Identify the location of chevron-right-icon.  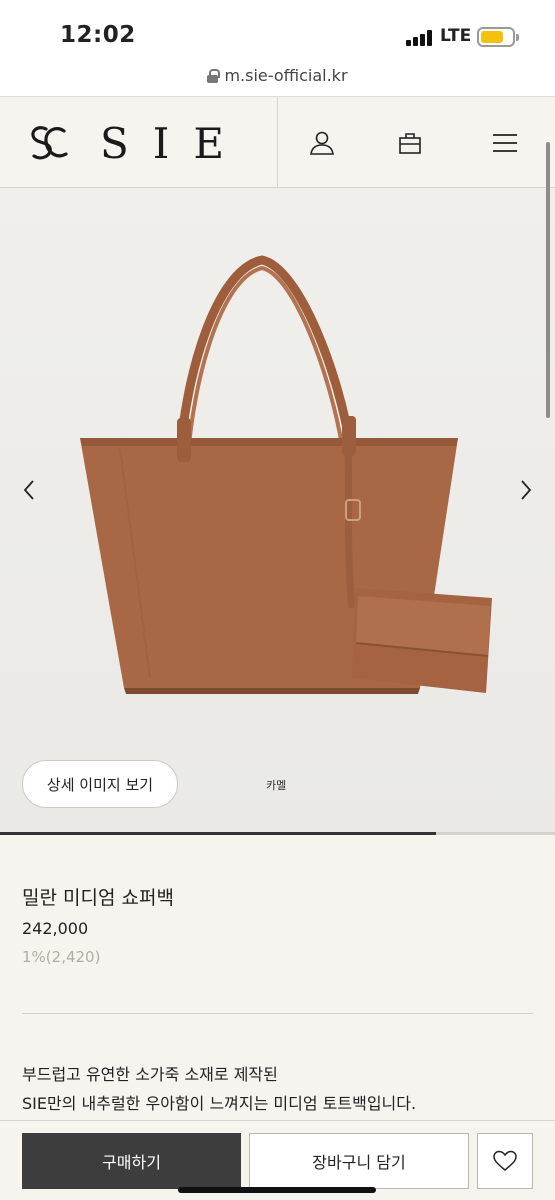
(525, 490).